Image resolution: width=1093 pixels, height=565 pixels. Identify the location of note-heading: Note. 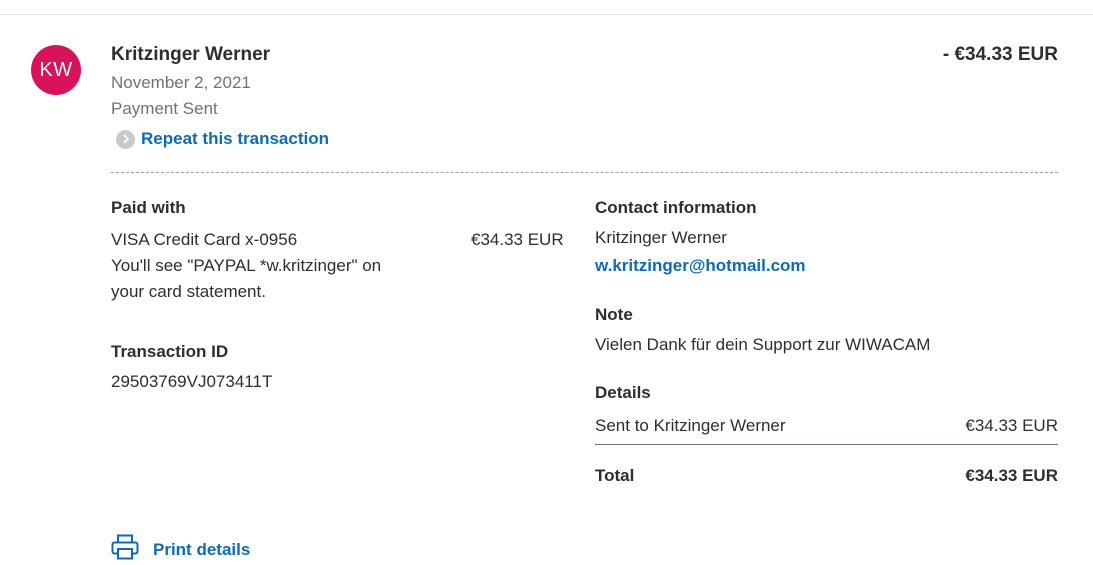
(614, 314).